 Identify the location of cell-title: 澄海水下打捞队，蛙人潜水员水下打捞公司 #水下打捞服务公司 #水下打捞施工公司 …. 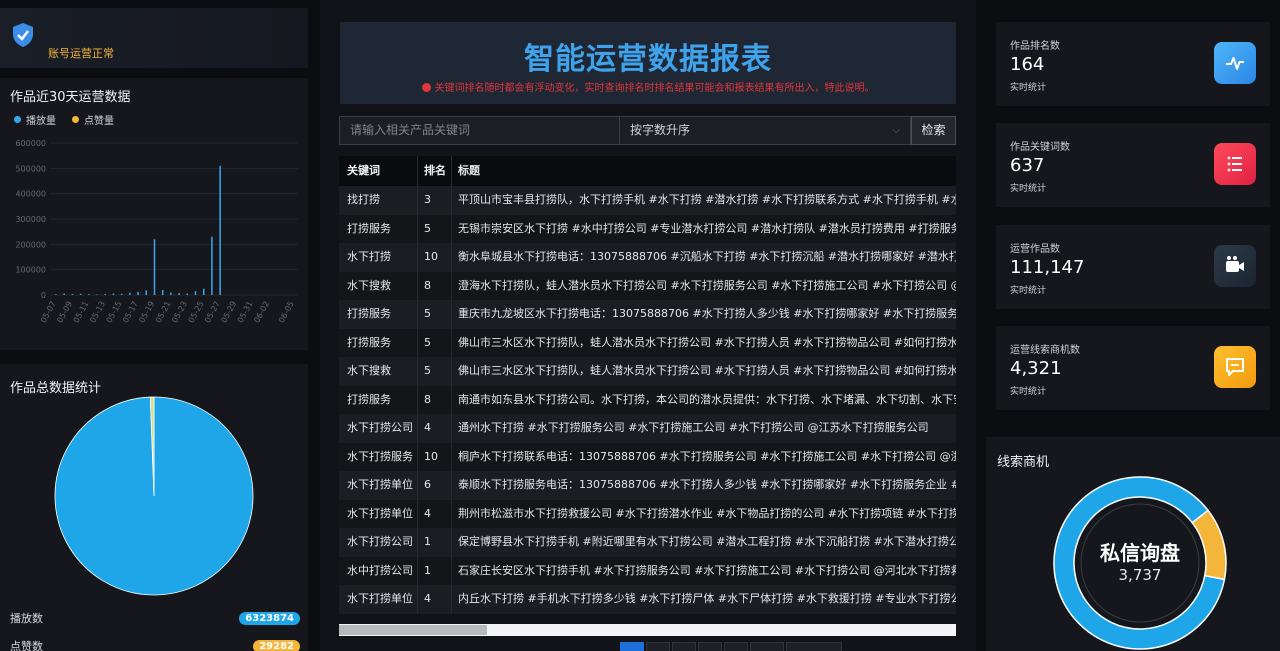
(707, 285).